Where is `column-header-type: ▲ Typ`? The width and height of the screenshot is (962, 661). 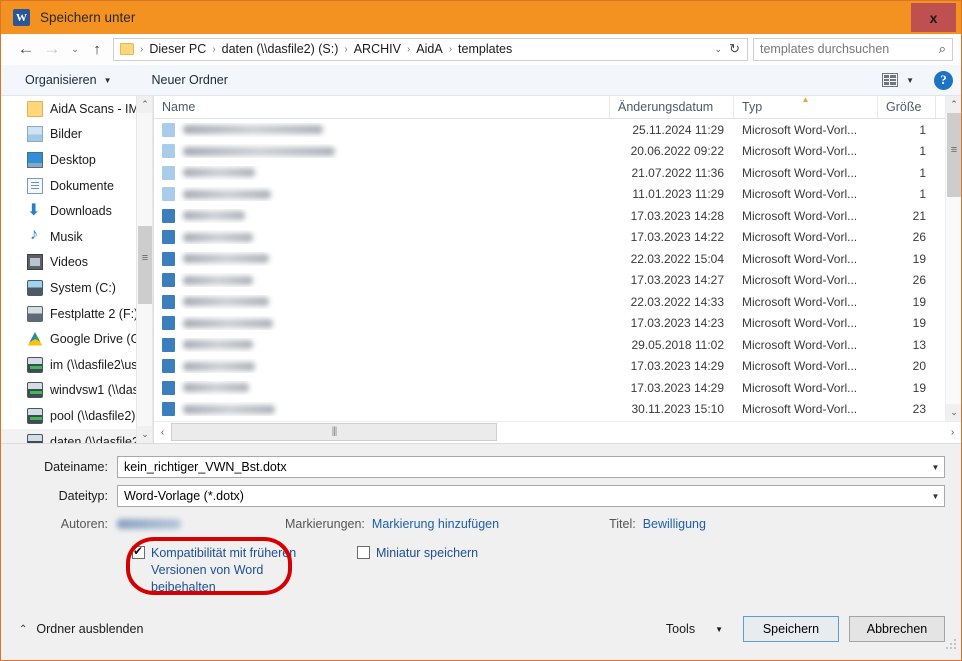
column-header-type: ▲ Typ is located at coordinates (806, 107).